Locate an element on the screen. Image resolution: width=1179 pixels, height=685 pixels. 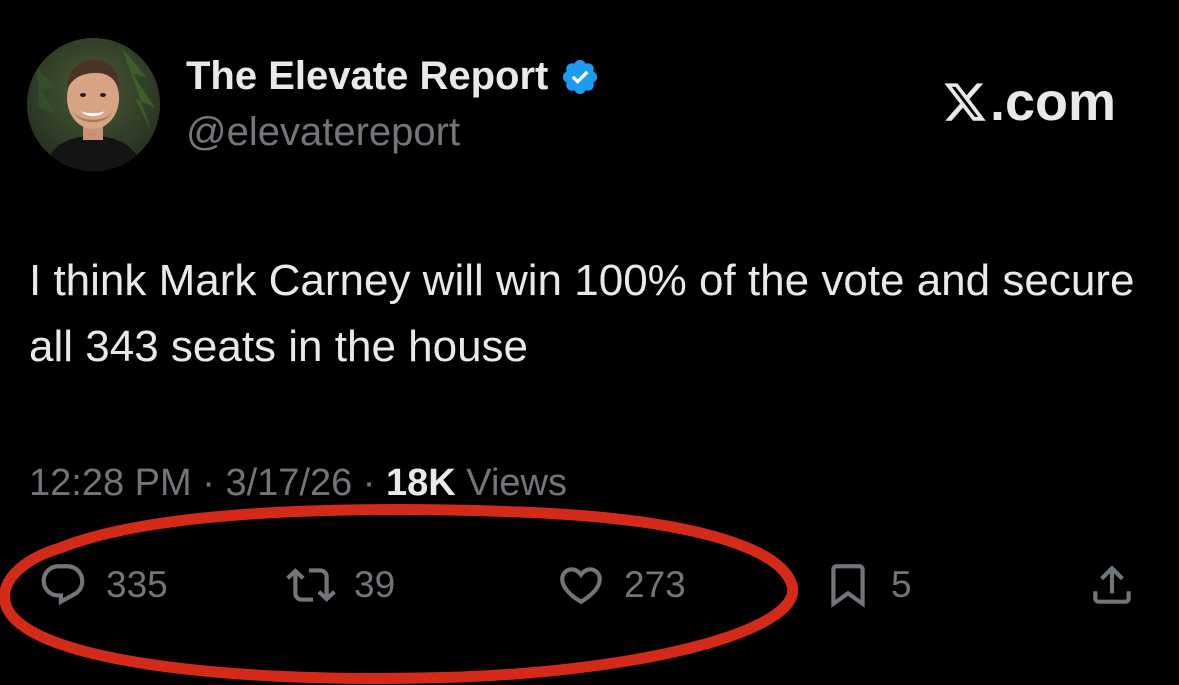
bookmark-button: 5 is located at coordinates (867, 585).